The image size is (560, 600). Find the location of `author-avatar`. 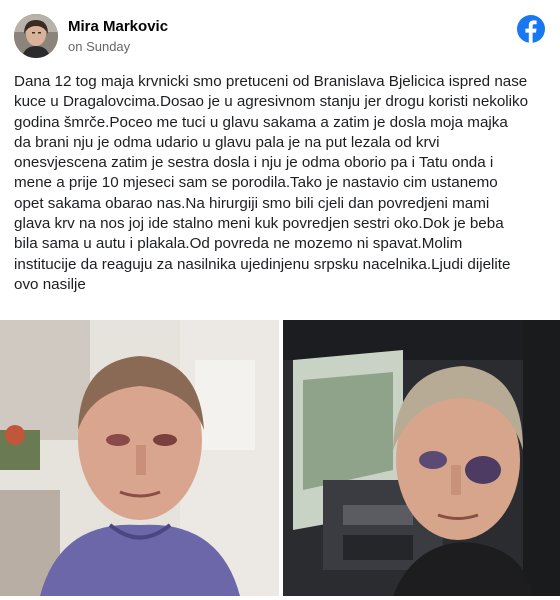

author-avatar is located at coordinates (36, 36).